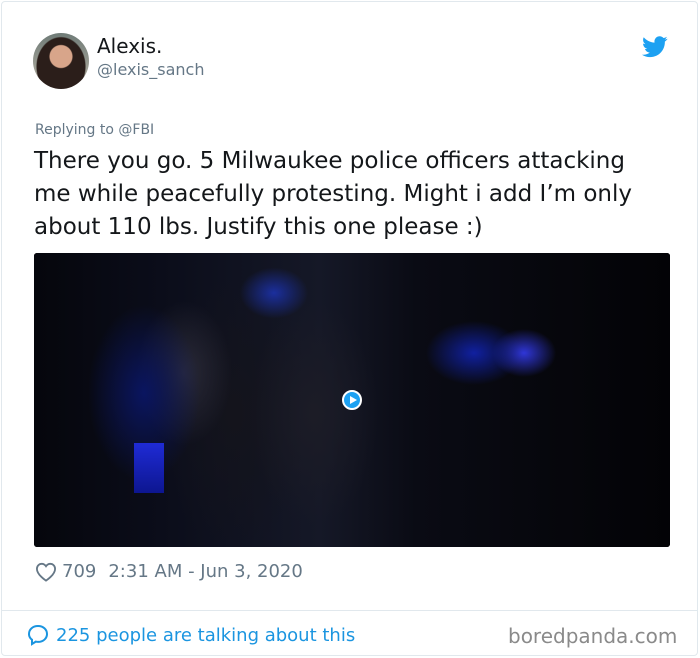 Image resolution: width=700 pixels, height=658 pixels. Describe the element at coordinates (149, 468) in the screenshot. I see `background-sign` at that location.